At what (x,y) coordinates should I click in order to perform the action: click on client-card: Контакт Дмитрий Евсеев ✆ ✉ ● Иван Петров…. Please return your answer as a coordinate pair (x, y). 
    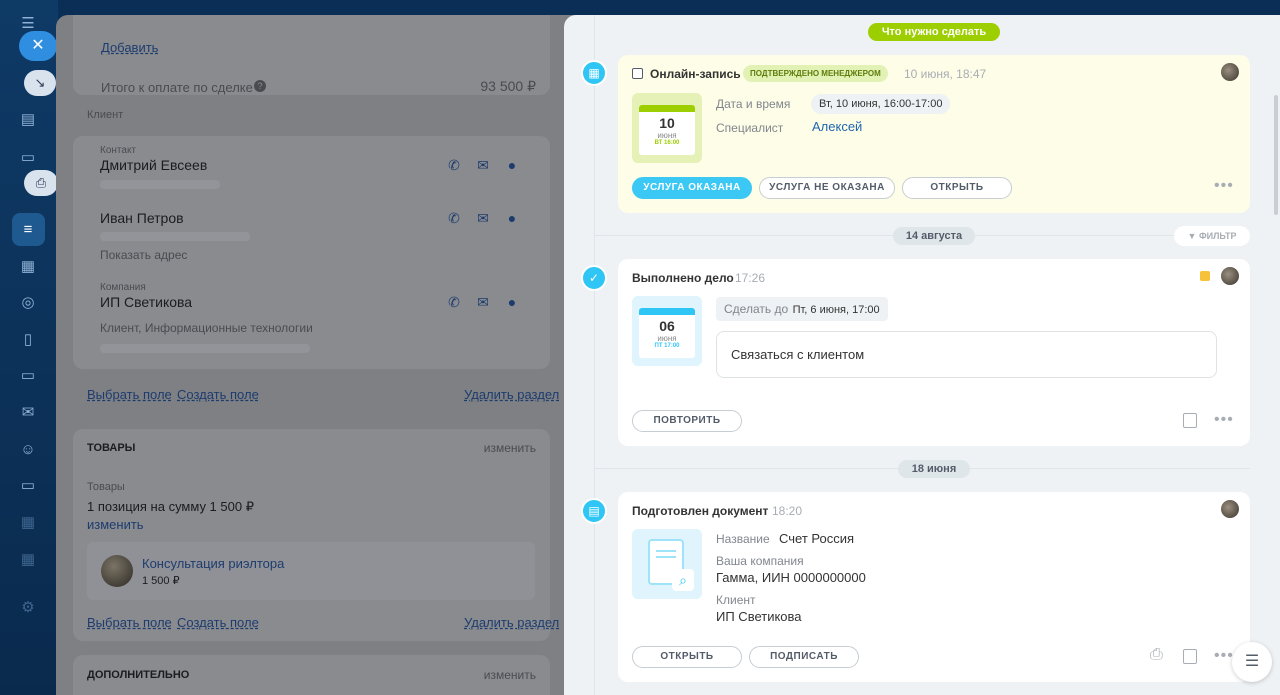
    Looking at the image, I should click on (311, 252).